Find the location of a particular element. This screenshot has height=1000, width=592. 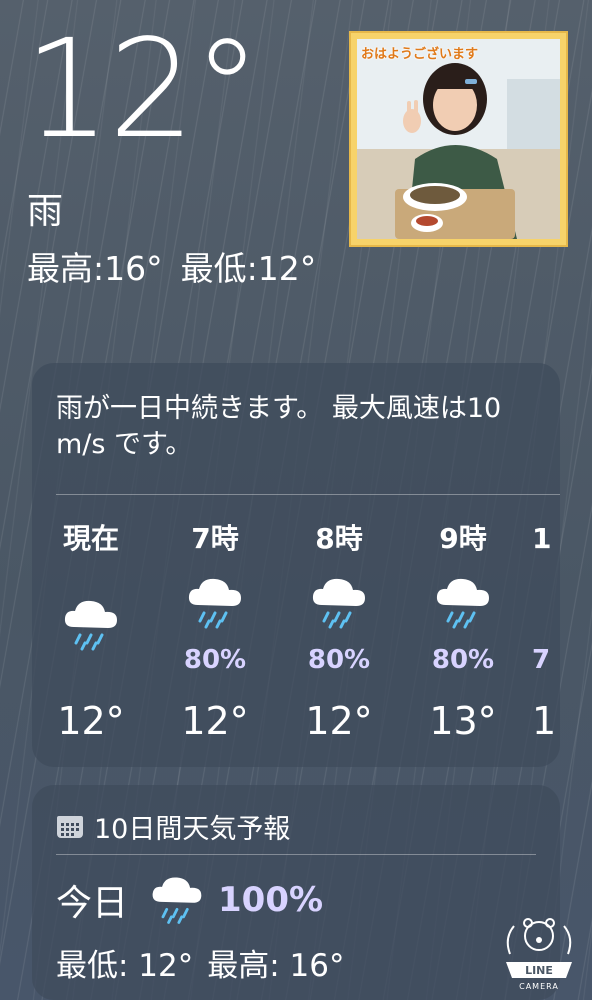

ten-day-title: 10日間天気予報 is located at coordinates (192, 829).